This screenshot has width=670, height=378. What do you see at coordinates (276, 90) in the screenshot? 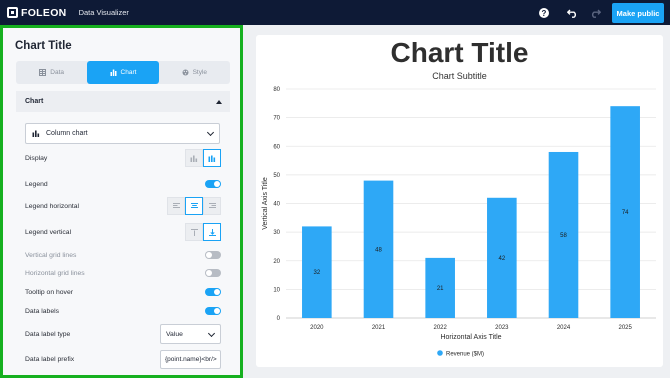
I see `y-tick-label: 80` at bounding box center [276, 90].